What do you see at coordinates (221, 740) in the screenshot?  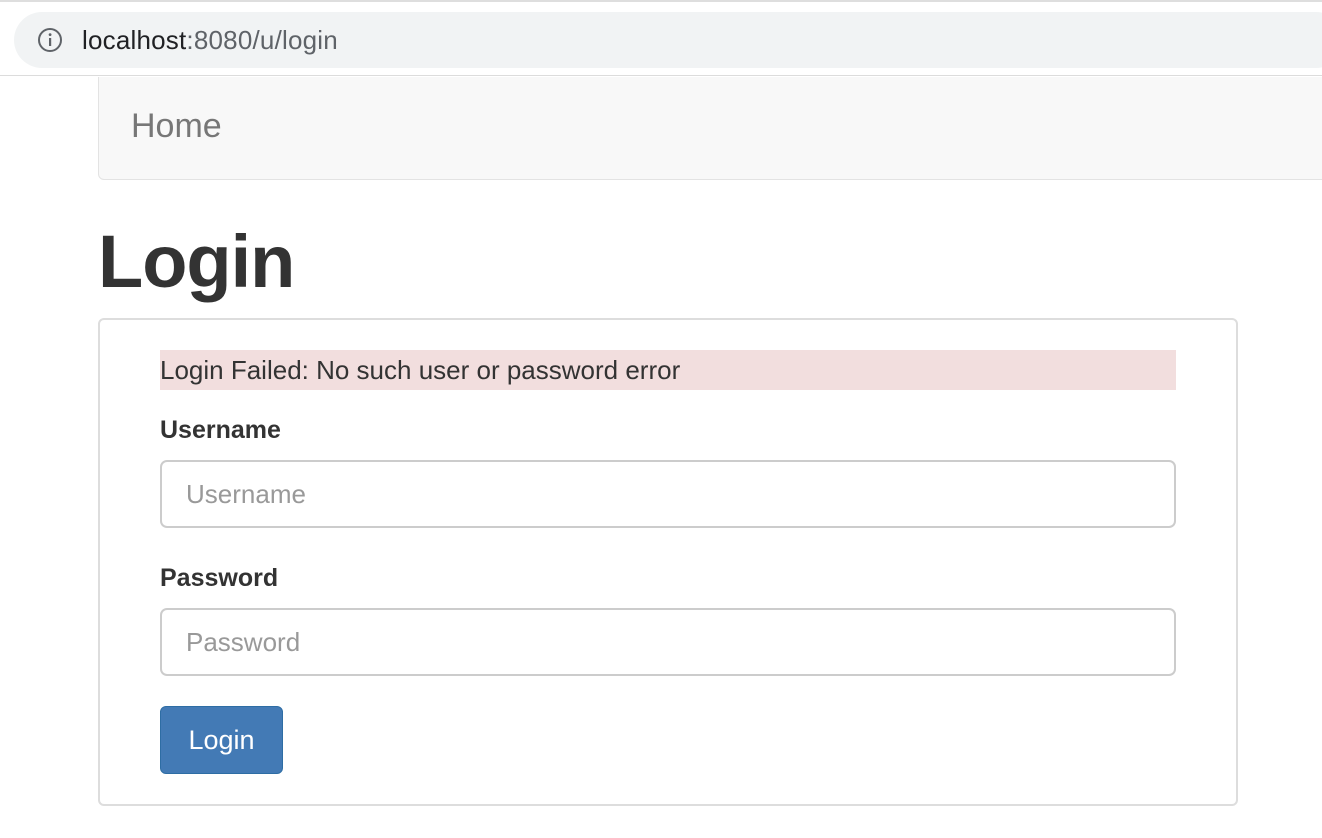 I see `login-button: Login` at bounding box center [221, 740].